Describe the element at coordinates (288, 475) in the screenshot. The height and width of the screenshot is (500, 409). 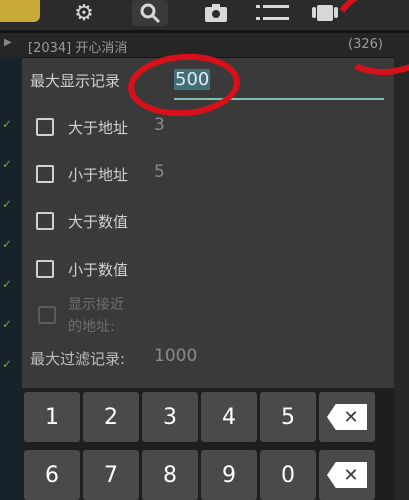
I see `key-0: 0` at that location.